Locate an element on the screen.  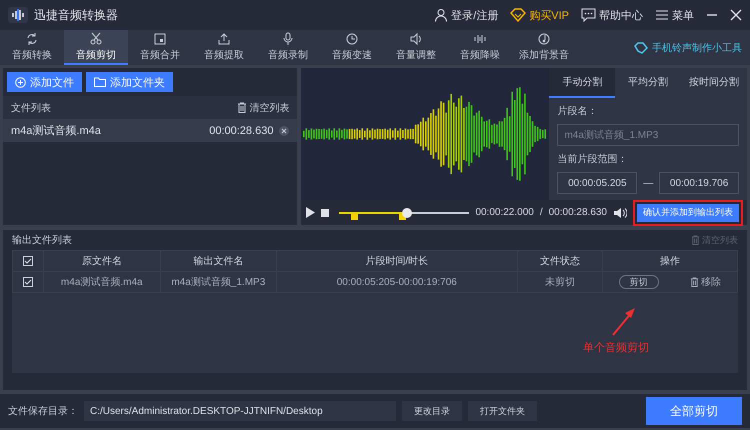
menu-icon is located at coordinates (662, 15).